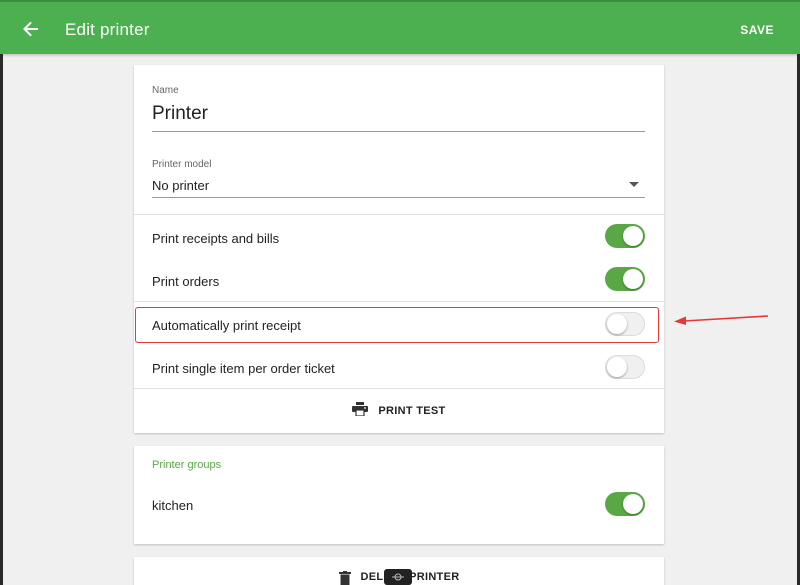  I want to click on toggle-group-kitchen, so click(625, 504).